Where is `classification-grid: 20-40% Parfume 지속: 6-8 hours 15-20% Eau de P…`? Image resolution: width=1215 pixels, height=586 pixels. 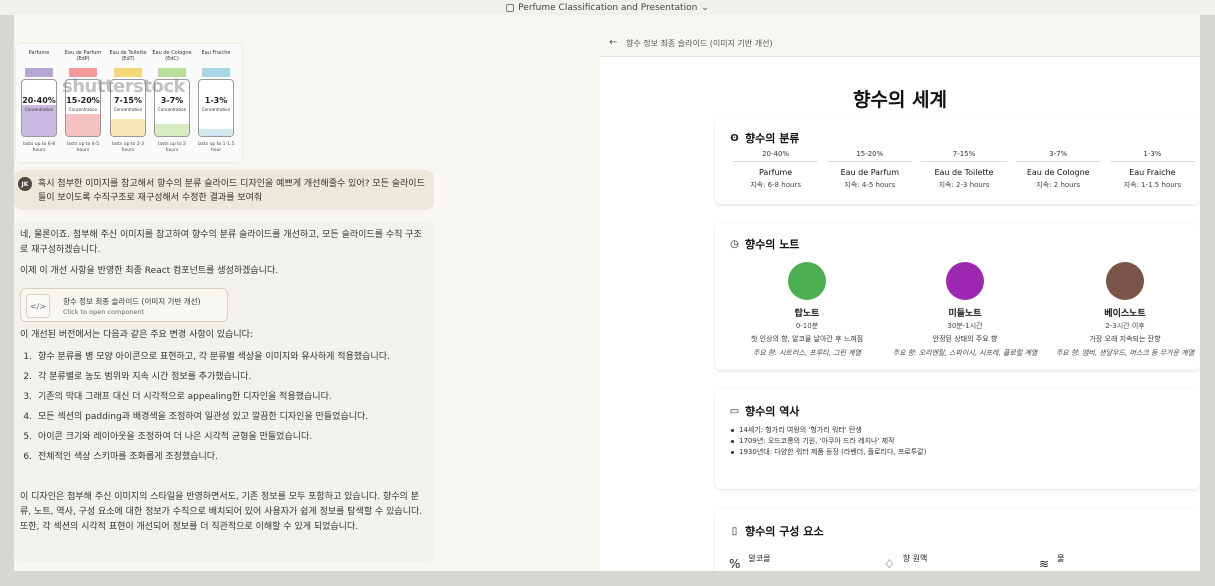
classification-grid: 20-40% Parfume 지속: 6-8 hours 15-20% Eau de P… is located at coordinates (964, 170).